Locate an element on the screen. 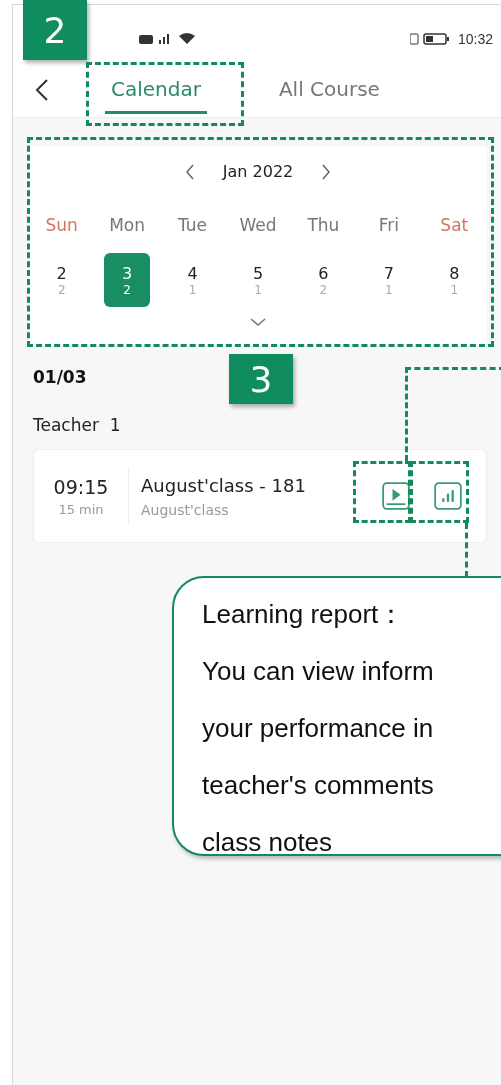 Image resolution: width=501 pixels, height=1085 pixels. chevron-left-icon is located at coordinates (189, 171).